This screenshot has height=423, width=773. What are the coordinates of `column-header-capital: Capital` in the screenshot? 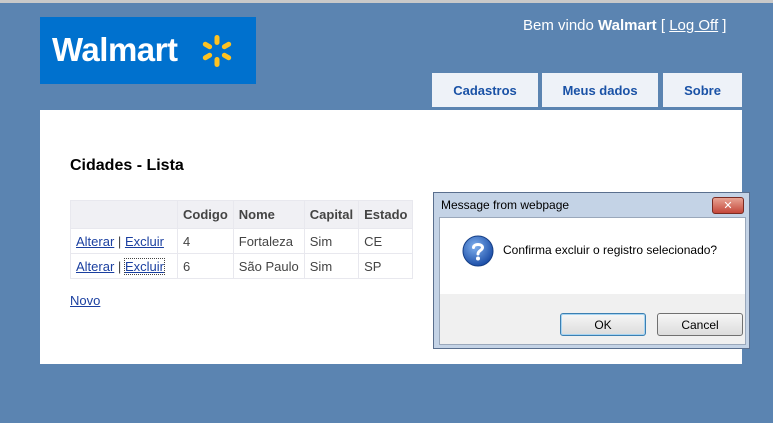 It's located at (331, 214).